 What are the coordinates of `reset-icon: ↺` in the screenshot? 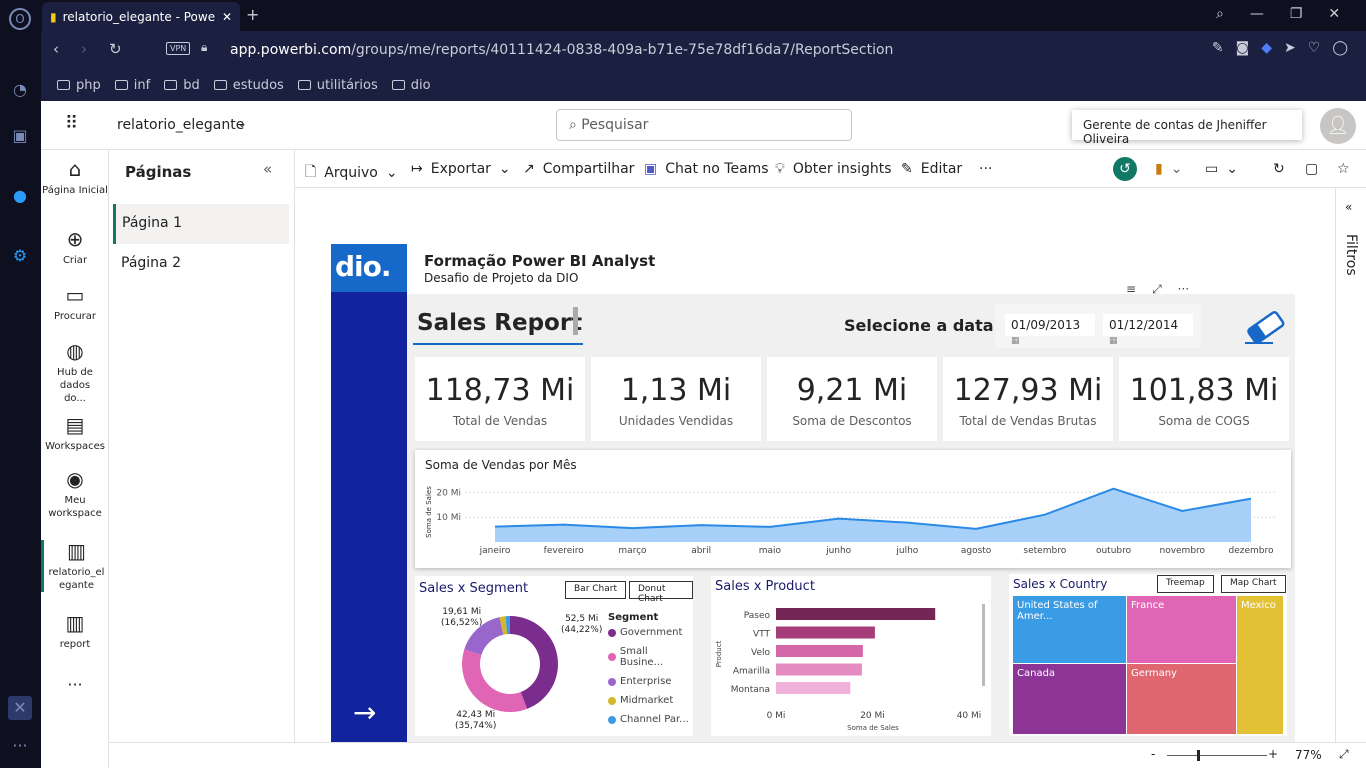 It's located at (1125, 169).